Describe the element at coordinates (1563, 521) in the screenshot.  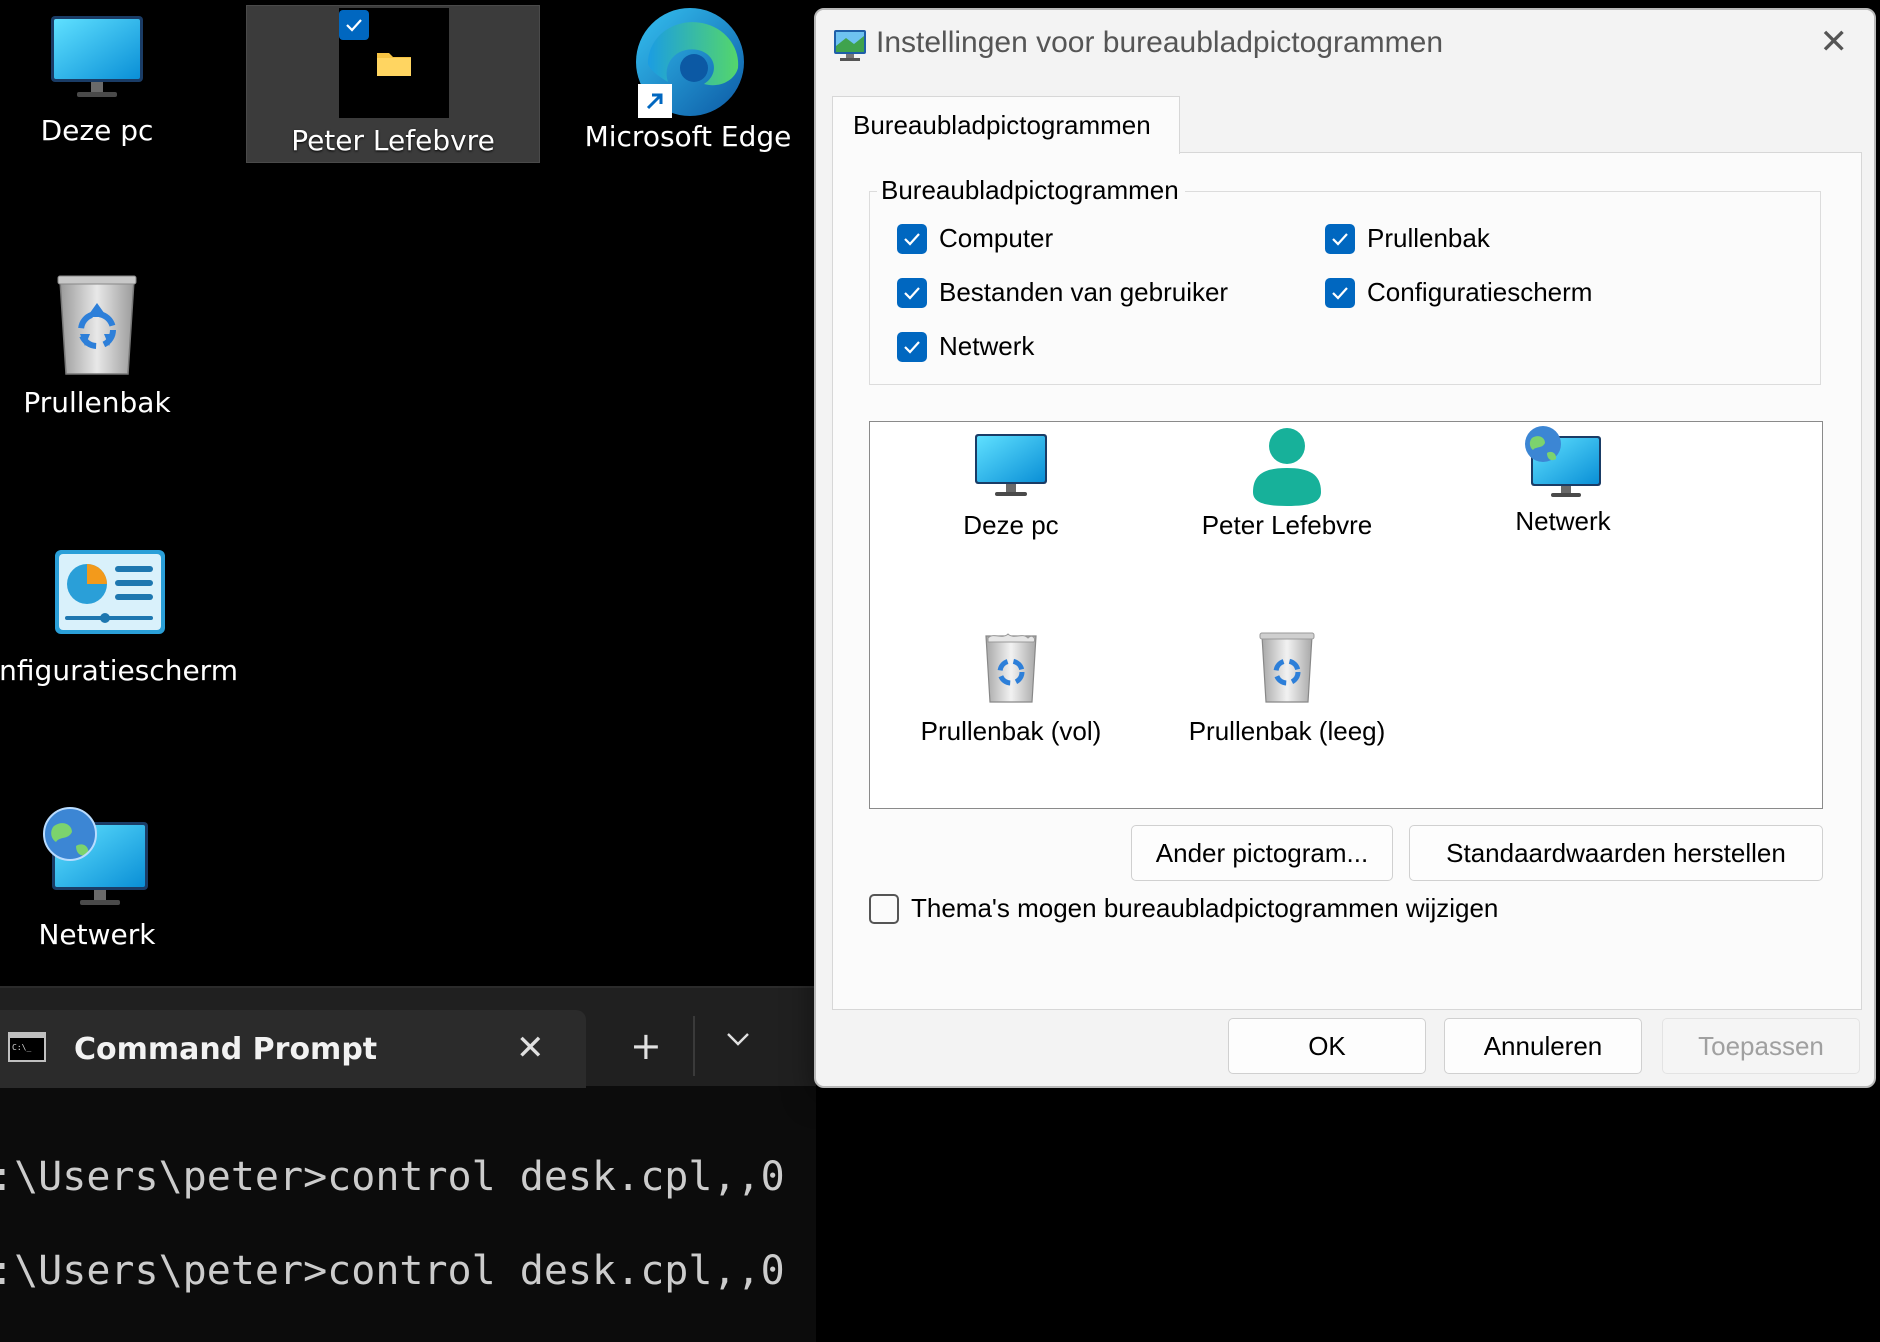
I see `list-item-label: Netwerk` at that location.